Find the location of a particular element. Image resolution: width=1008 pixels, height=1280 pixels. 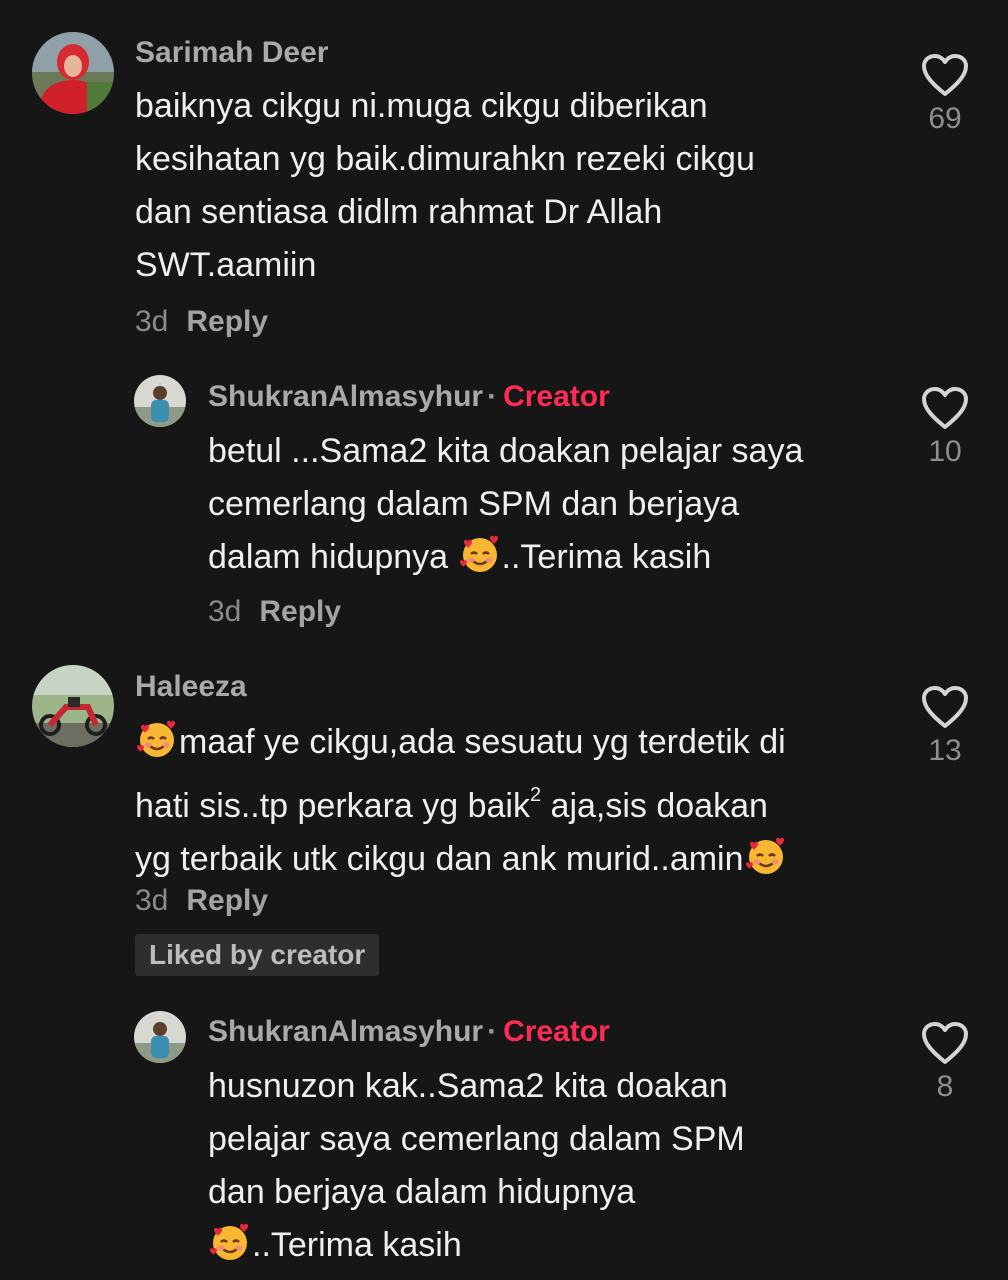

comment-text-line: kesihatan yg baik.dimurahkn rezeki cikgu is located at coordinates (445, 159).